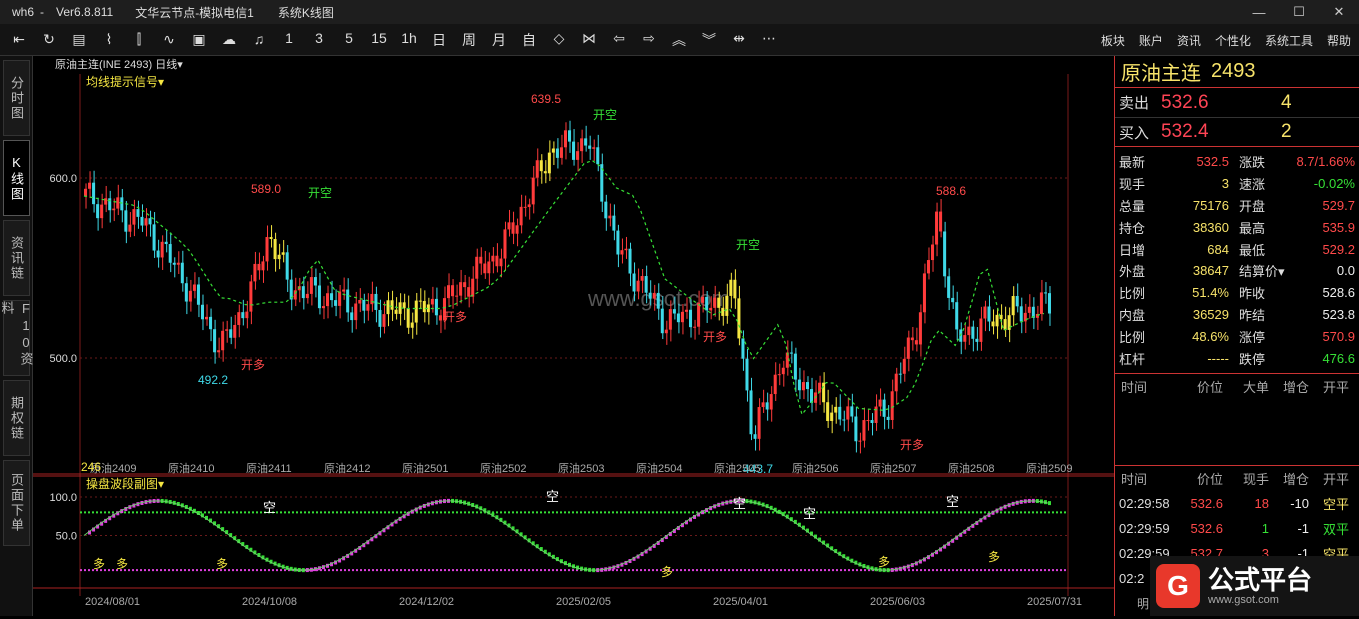  What do you see at coordinates (1335, 529) in the screenshot?
I see `tick-type: 双平` at bounding box center [1335, 529].